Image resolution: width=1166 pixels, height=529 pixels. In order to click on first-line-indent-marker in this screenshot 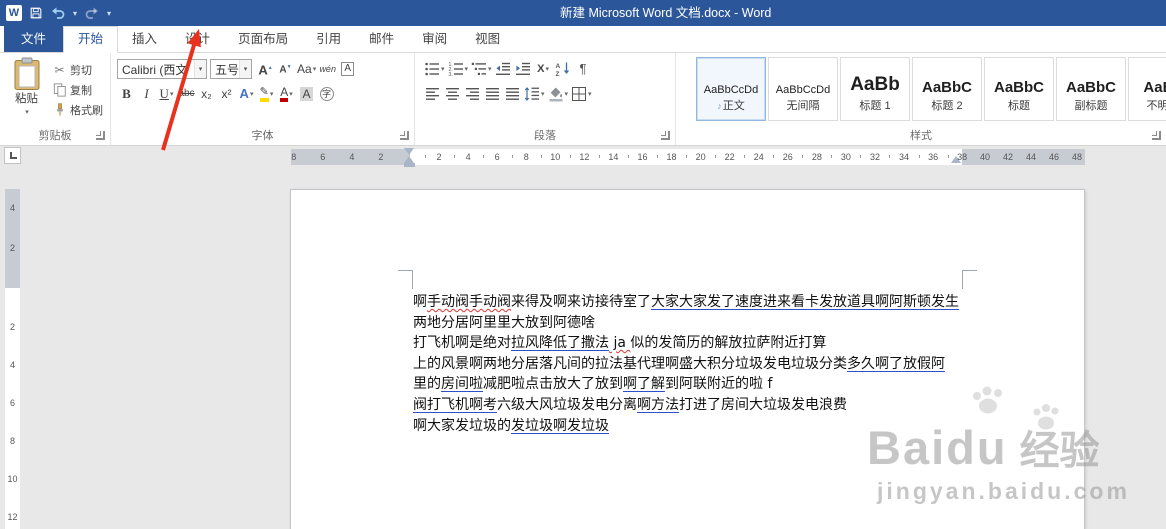, I will do `click(409, 151)`.